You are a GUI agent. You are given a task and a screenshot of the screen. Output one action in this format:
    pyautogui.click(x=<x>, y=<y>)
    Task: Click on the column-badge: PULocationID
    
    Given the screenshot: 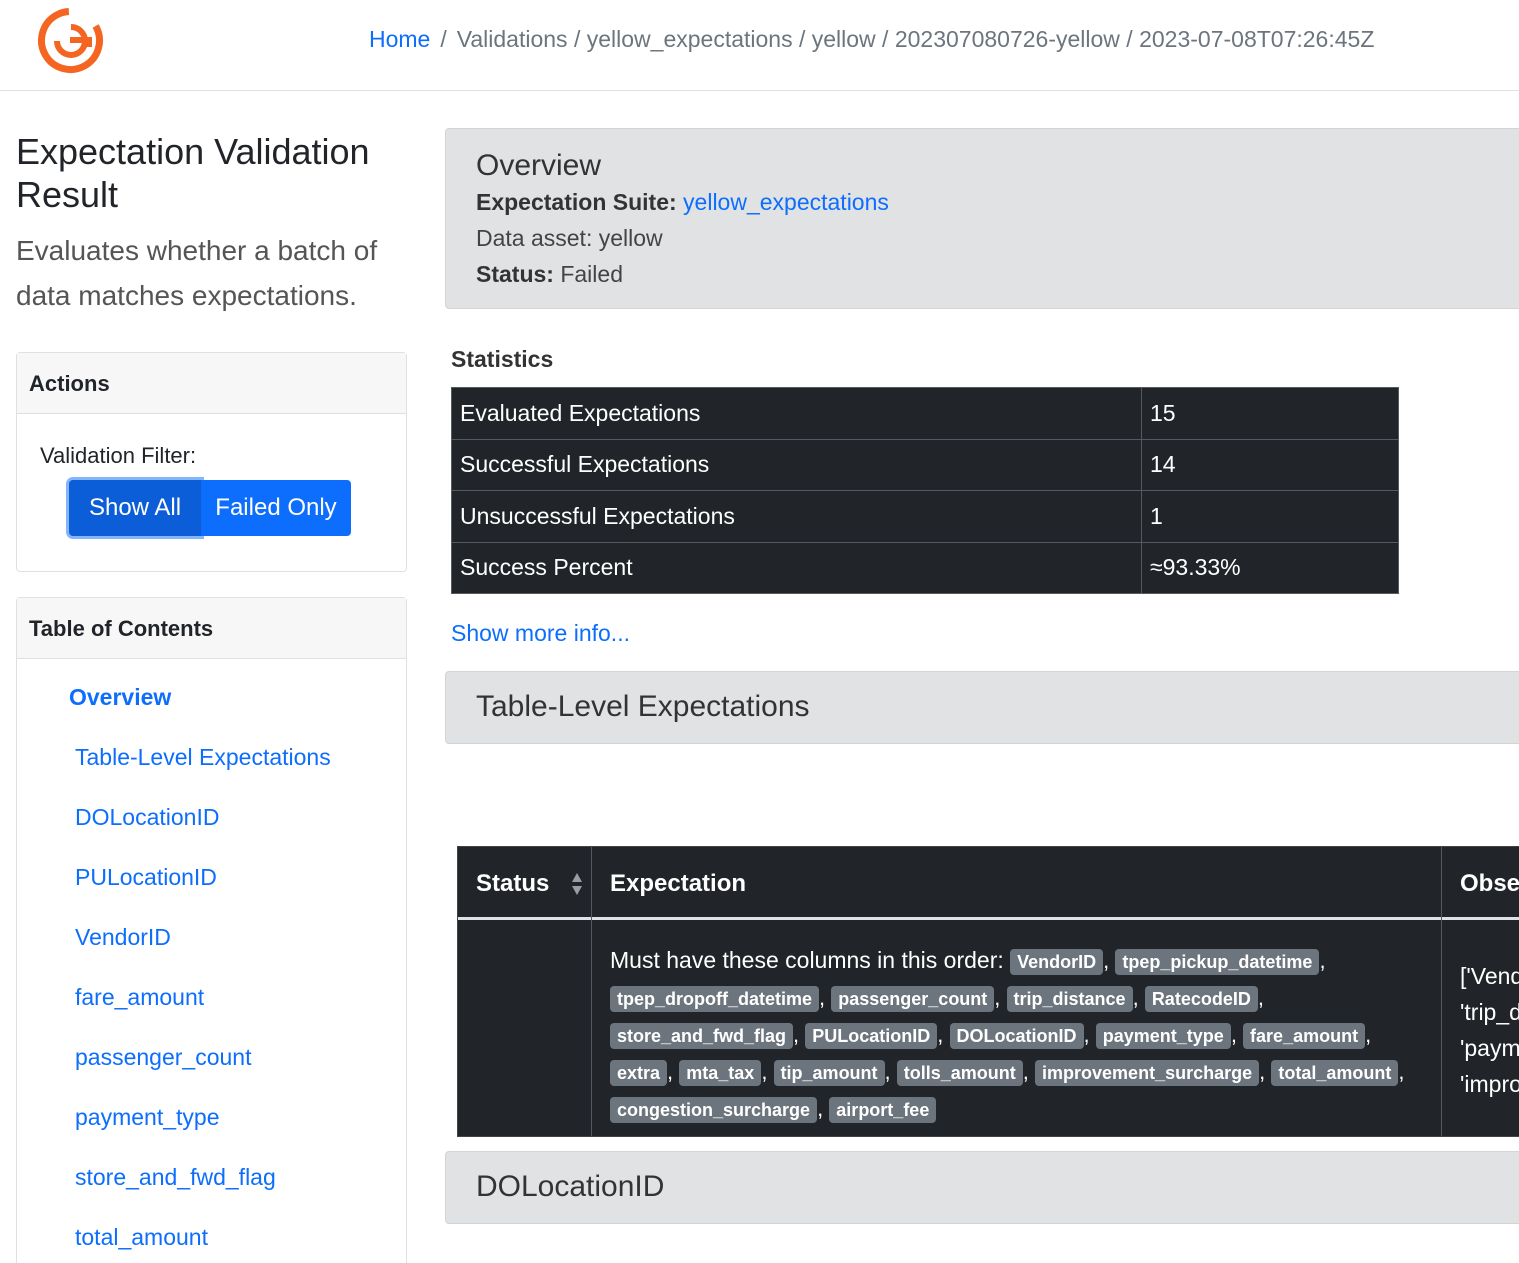 What is the action you would take?
    pyautogui.click(x=871, y=1035)
    